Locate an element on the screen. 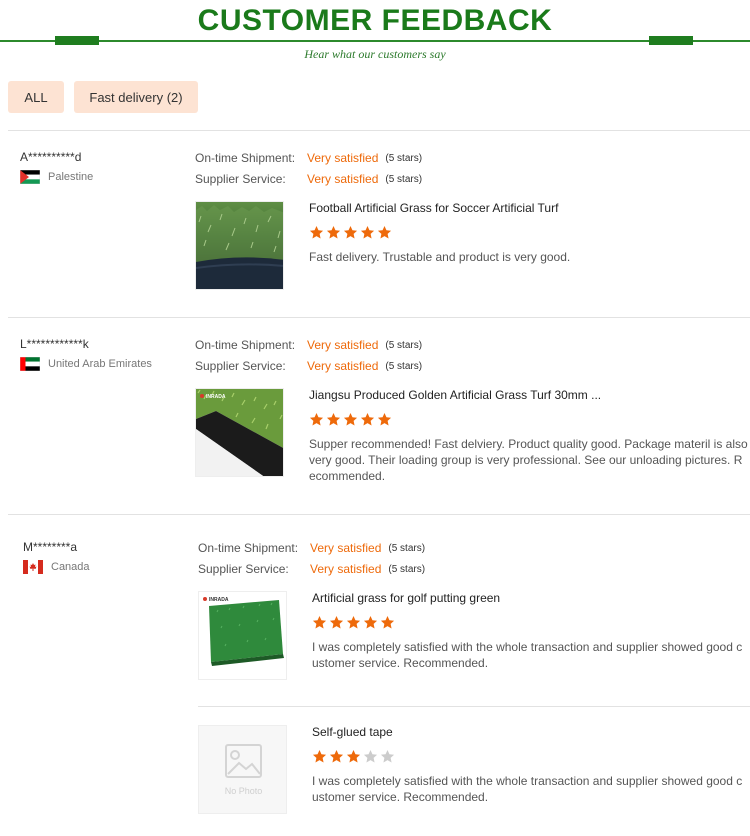 The image size is (750, 836). filter-bar: ALL Fast delivery (2) is located at coordinates (103, 97).